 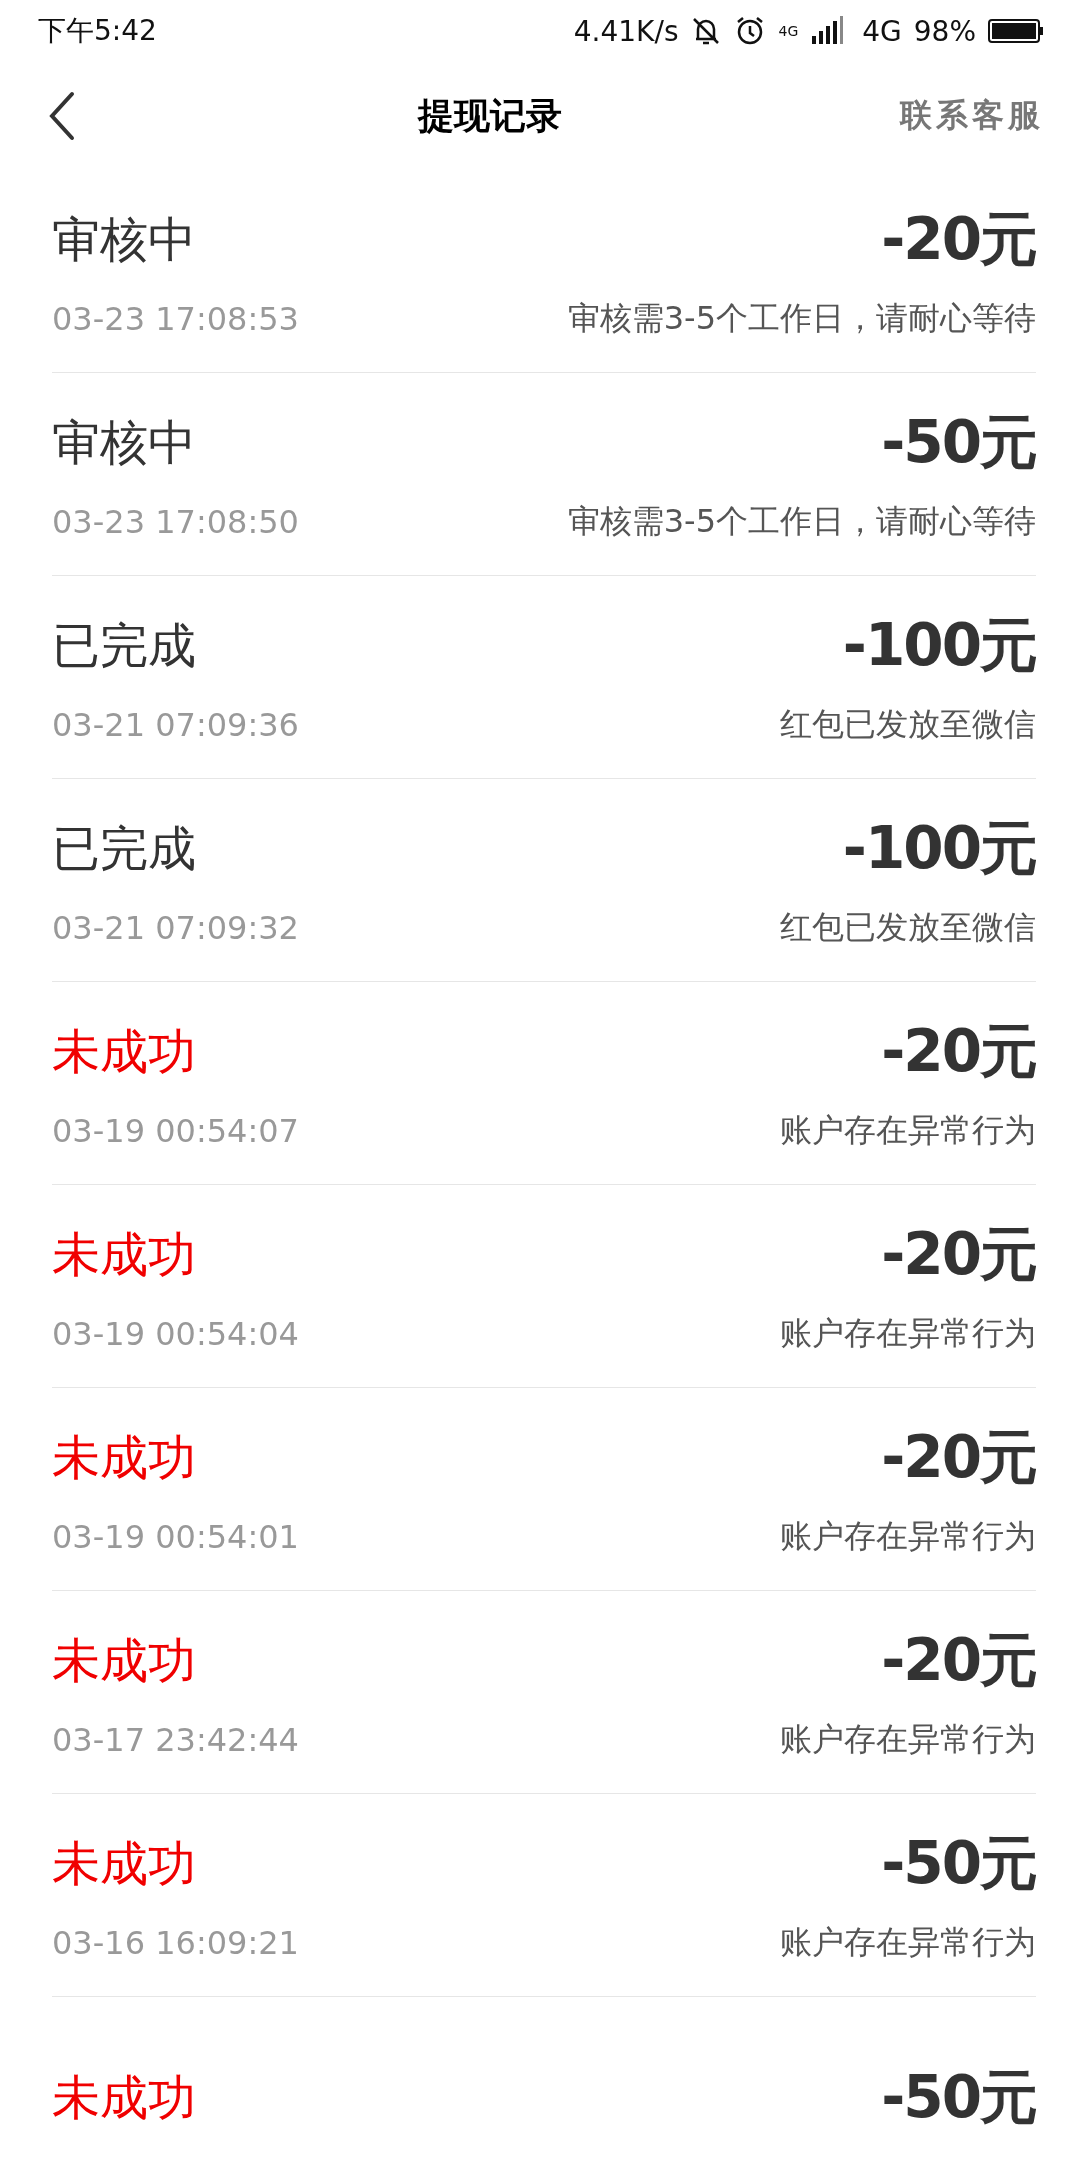 I want to click on battery-icon, so click(x=1016, y=31).